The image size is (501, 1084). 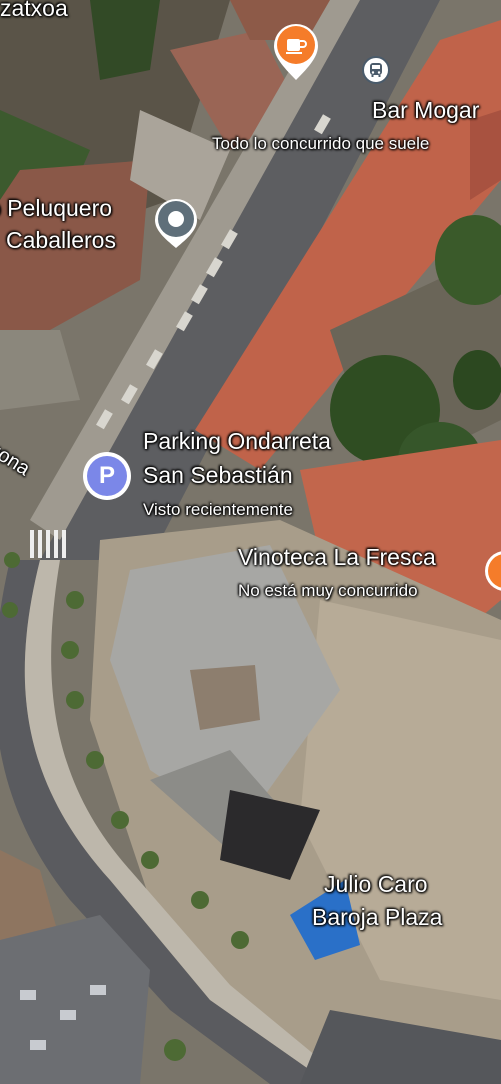 I want to click on parking-icon: P, so click(x=107, y=476).